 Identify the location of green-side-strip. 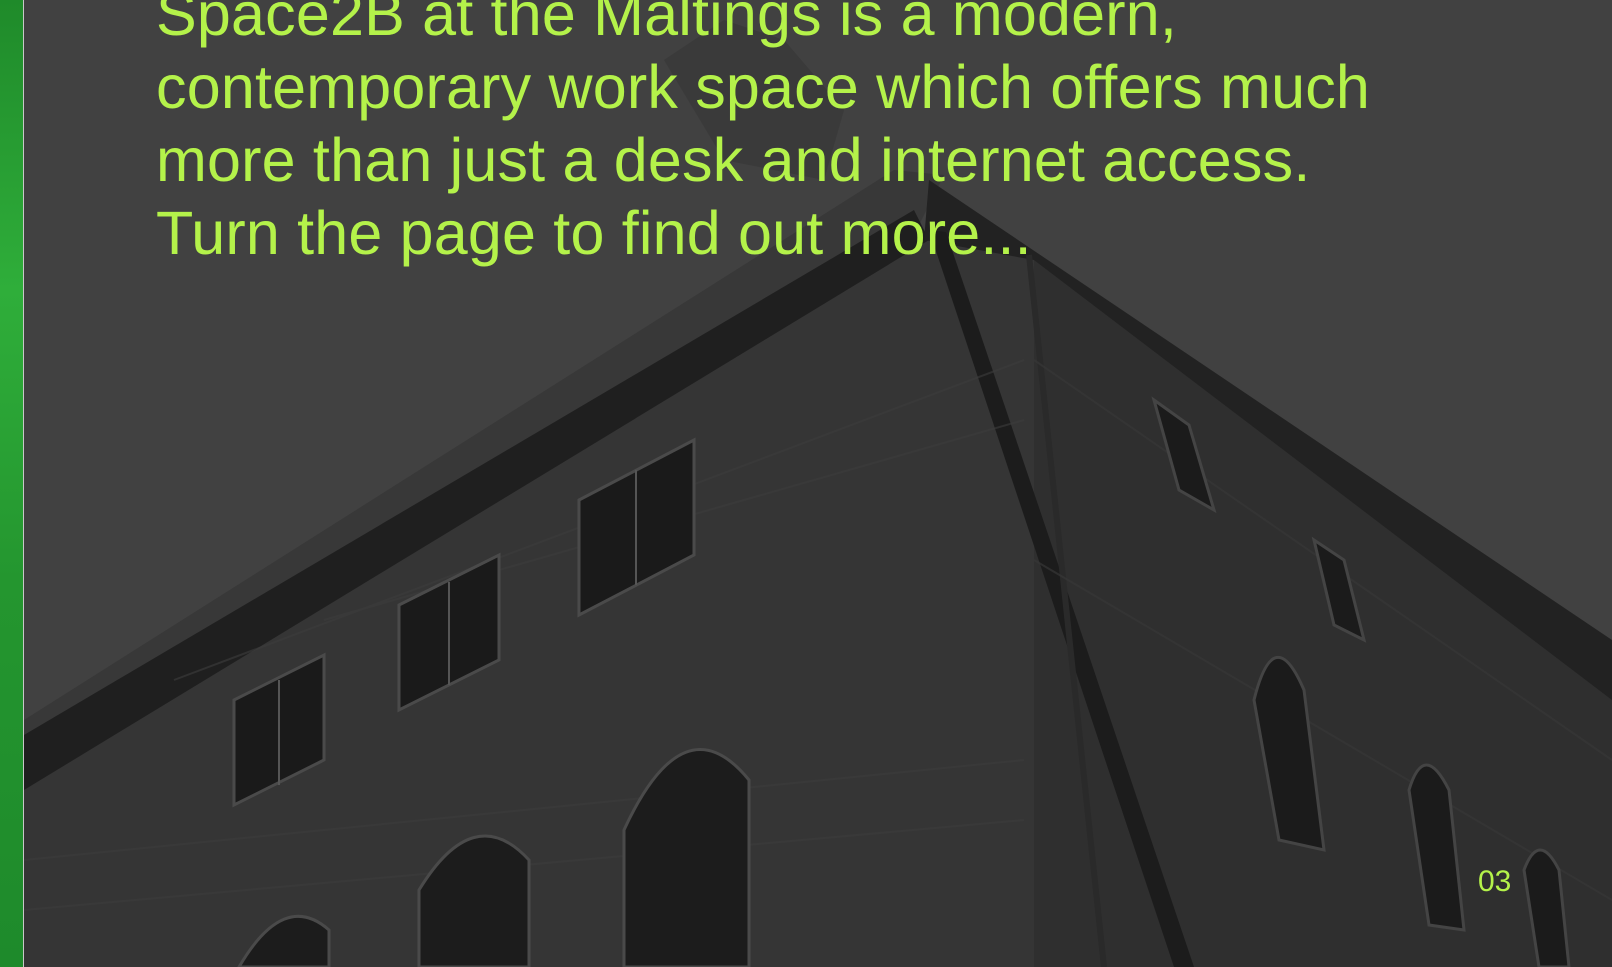
(12, 483).